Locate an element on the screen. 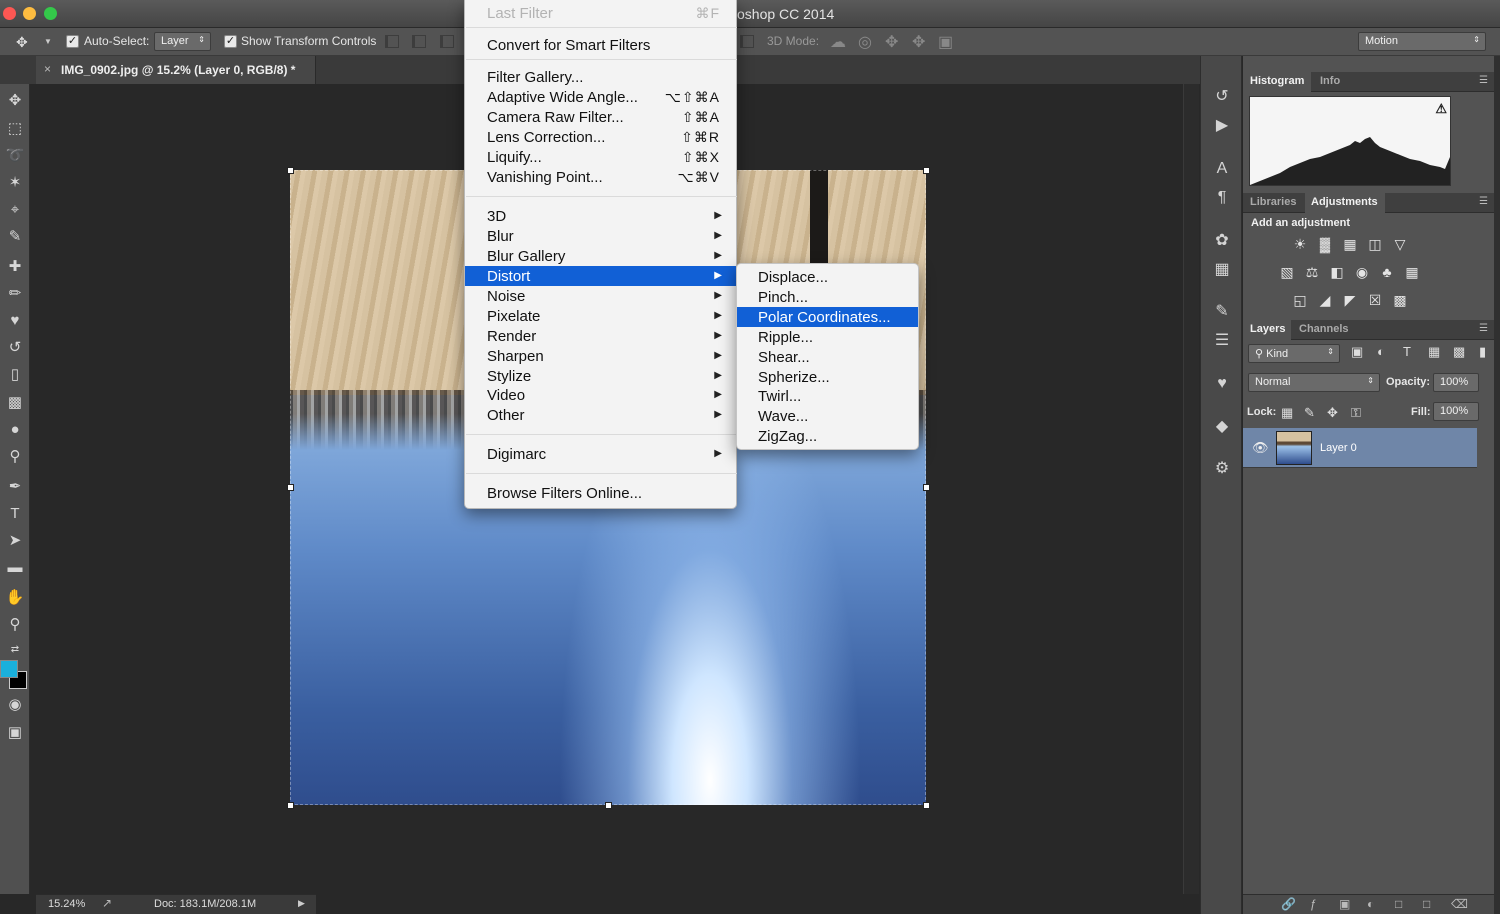  gradient-tool-icon: ▩ is located at coordinates (15, 403).